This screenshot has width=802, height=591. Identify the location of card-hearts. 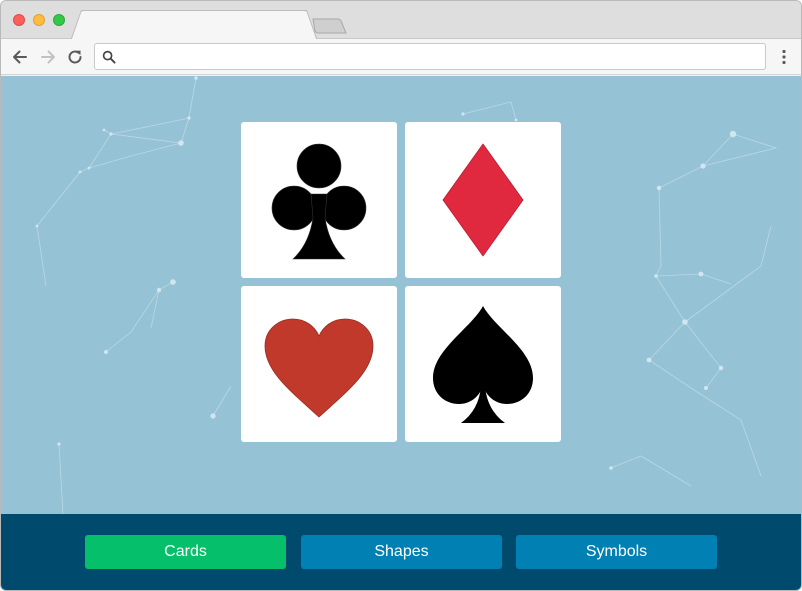
(319, 364).